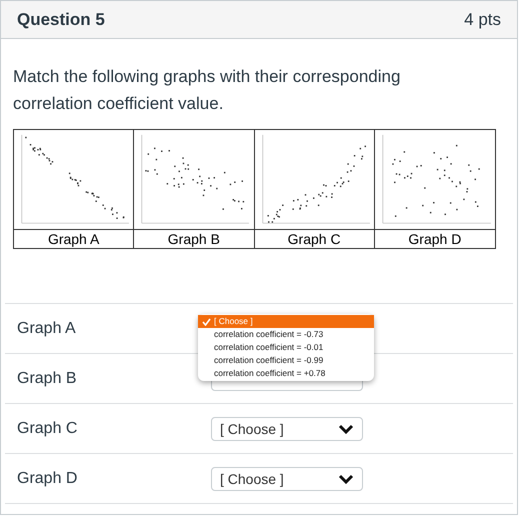 Image resolution: width=520 pixels, height=528 pixels. Describe the element at coordinates (314, 239) in the screenshot. I see `graph-label: Graph C` at that location.